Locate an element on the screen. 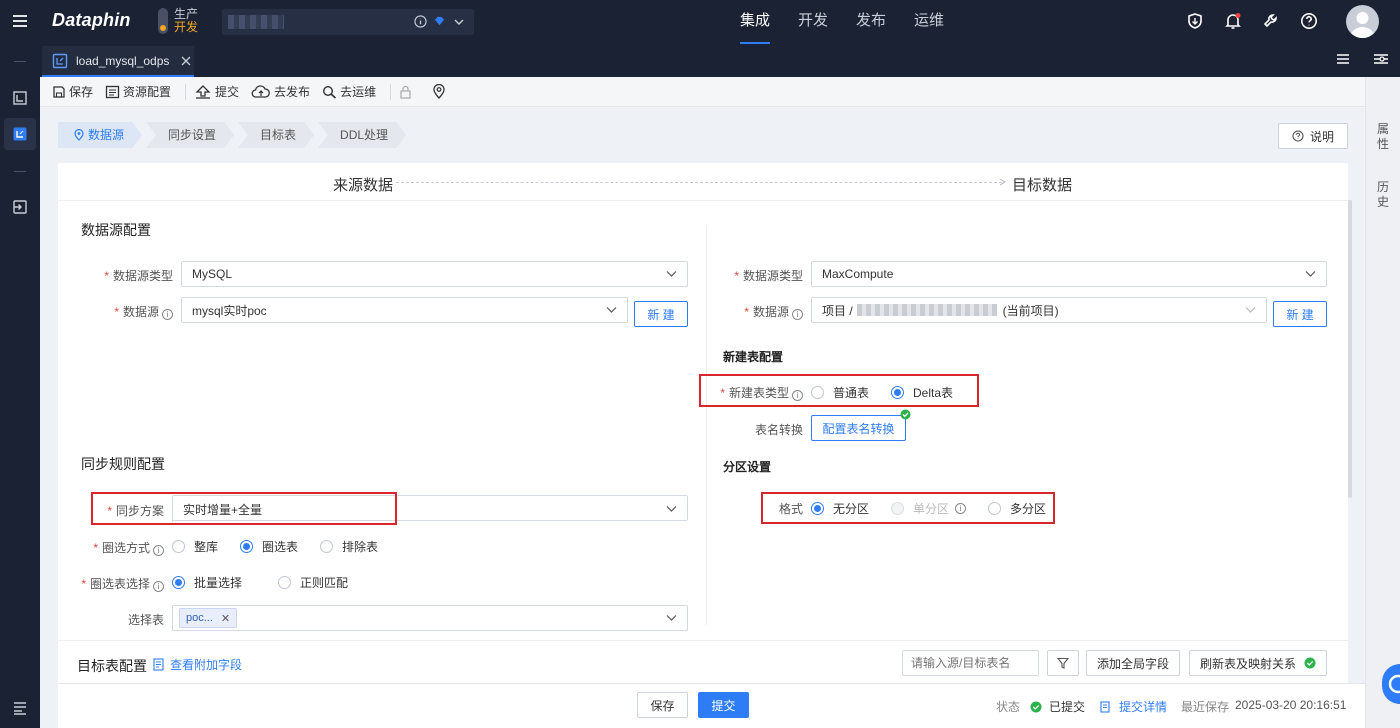 The height and width of the screenshot is (728, 1400). nav-publish: 发布 is located at coordinates (871, 22).